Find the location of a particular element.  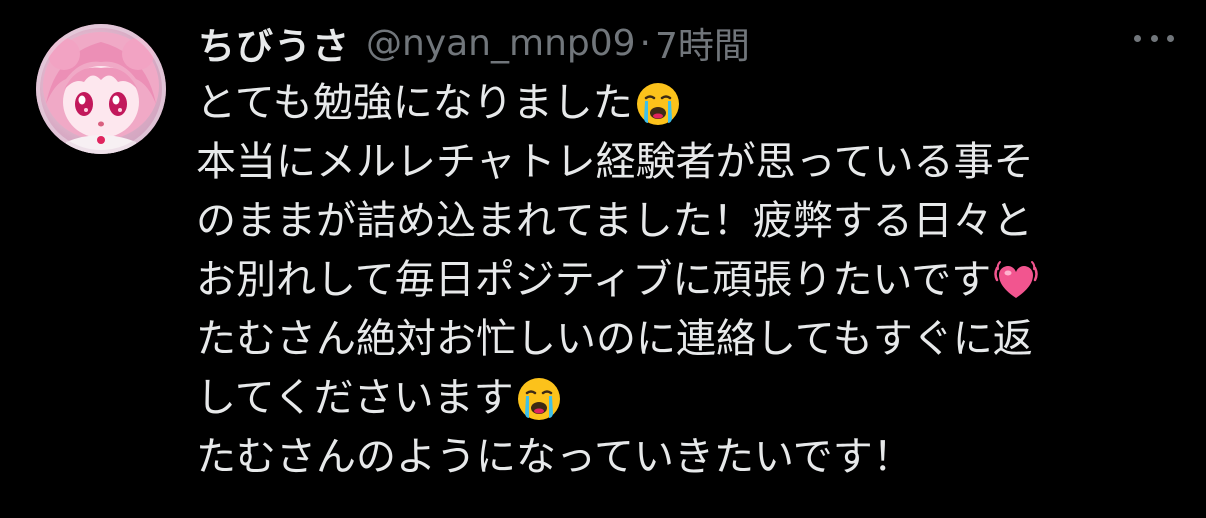

tweet-line: とても勉強になりました is located at coordinates (686, 103).